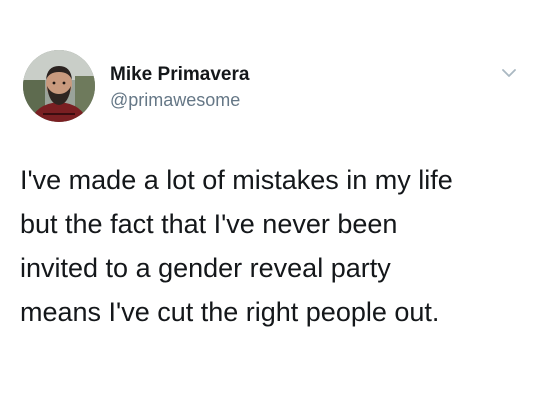 This screenshot has width=540, height=413. I want to click on author-display-name: Mike Primavera, so click(179, 75).